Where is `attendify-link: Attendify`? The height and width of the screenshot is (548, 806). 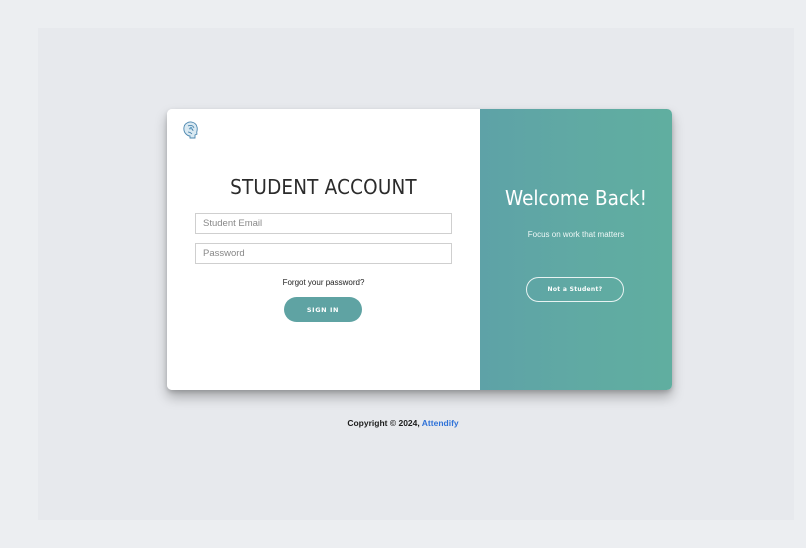
attendify-link: Attendify is located at coordinates (440, 423).